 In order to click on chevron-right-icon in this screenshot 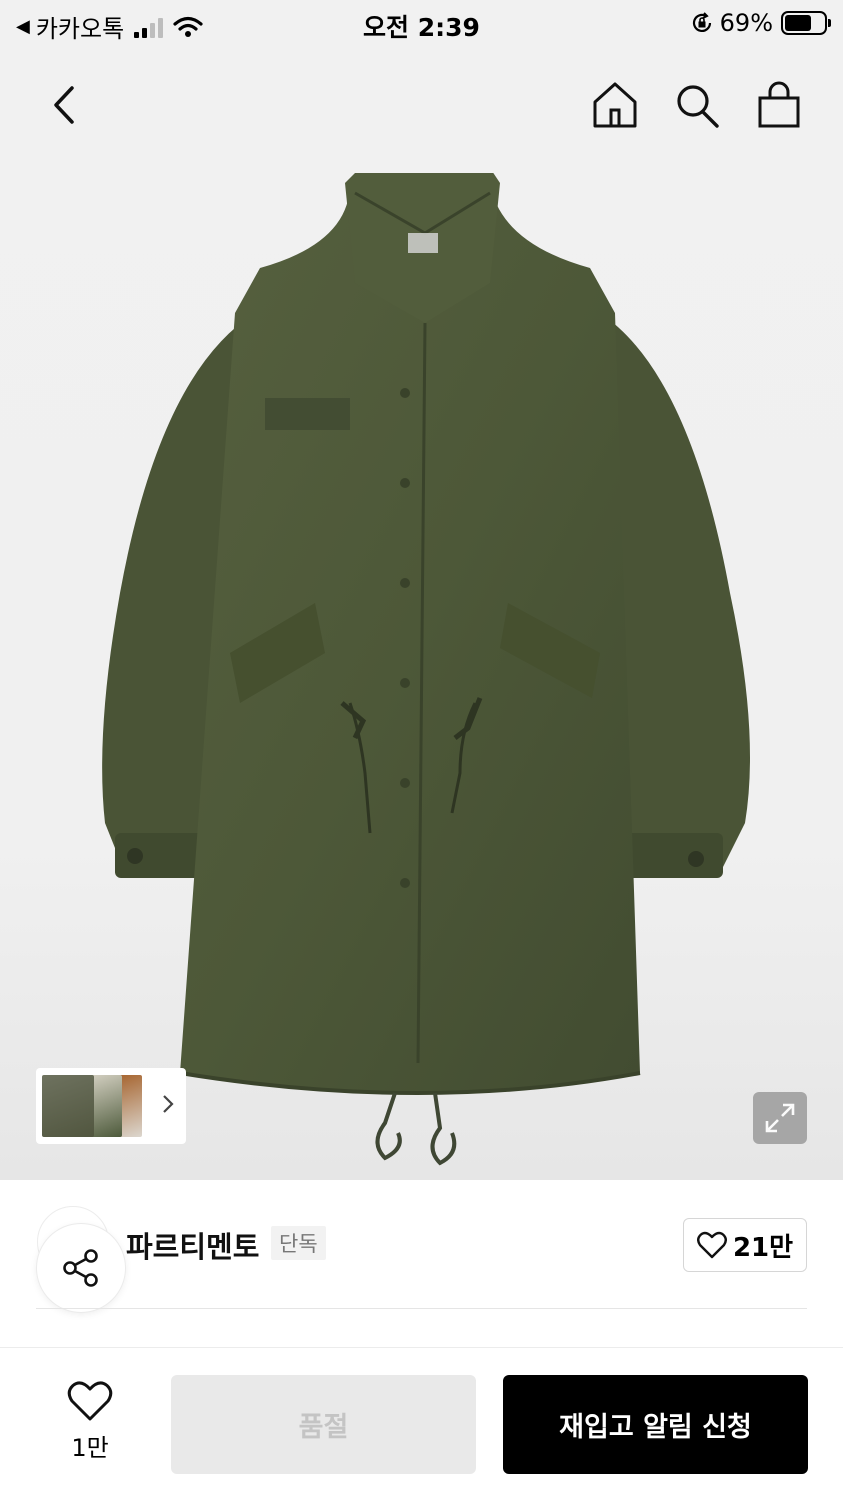, I will do `click(168, 1104)`.